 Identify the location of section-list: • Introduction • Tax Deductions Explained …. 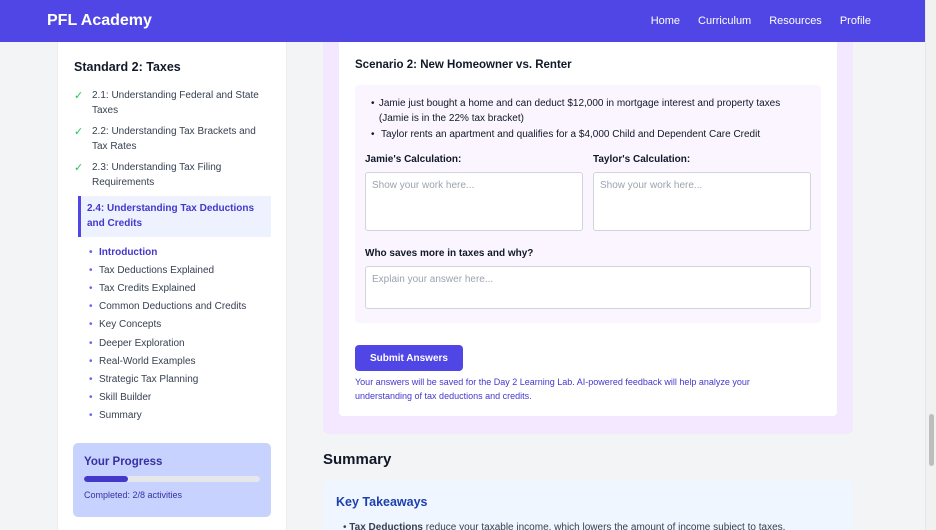
(184, 334).